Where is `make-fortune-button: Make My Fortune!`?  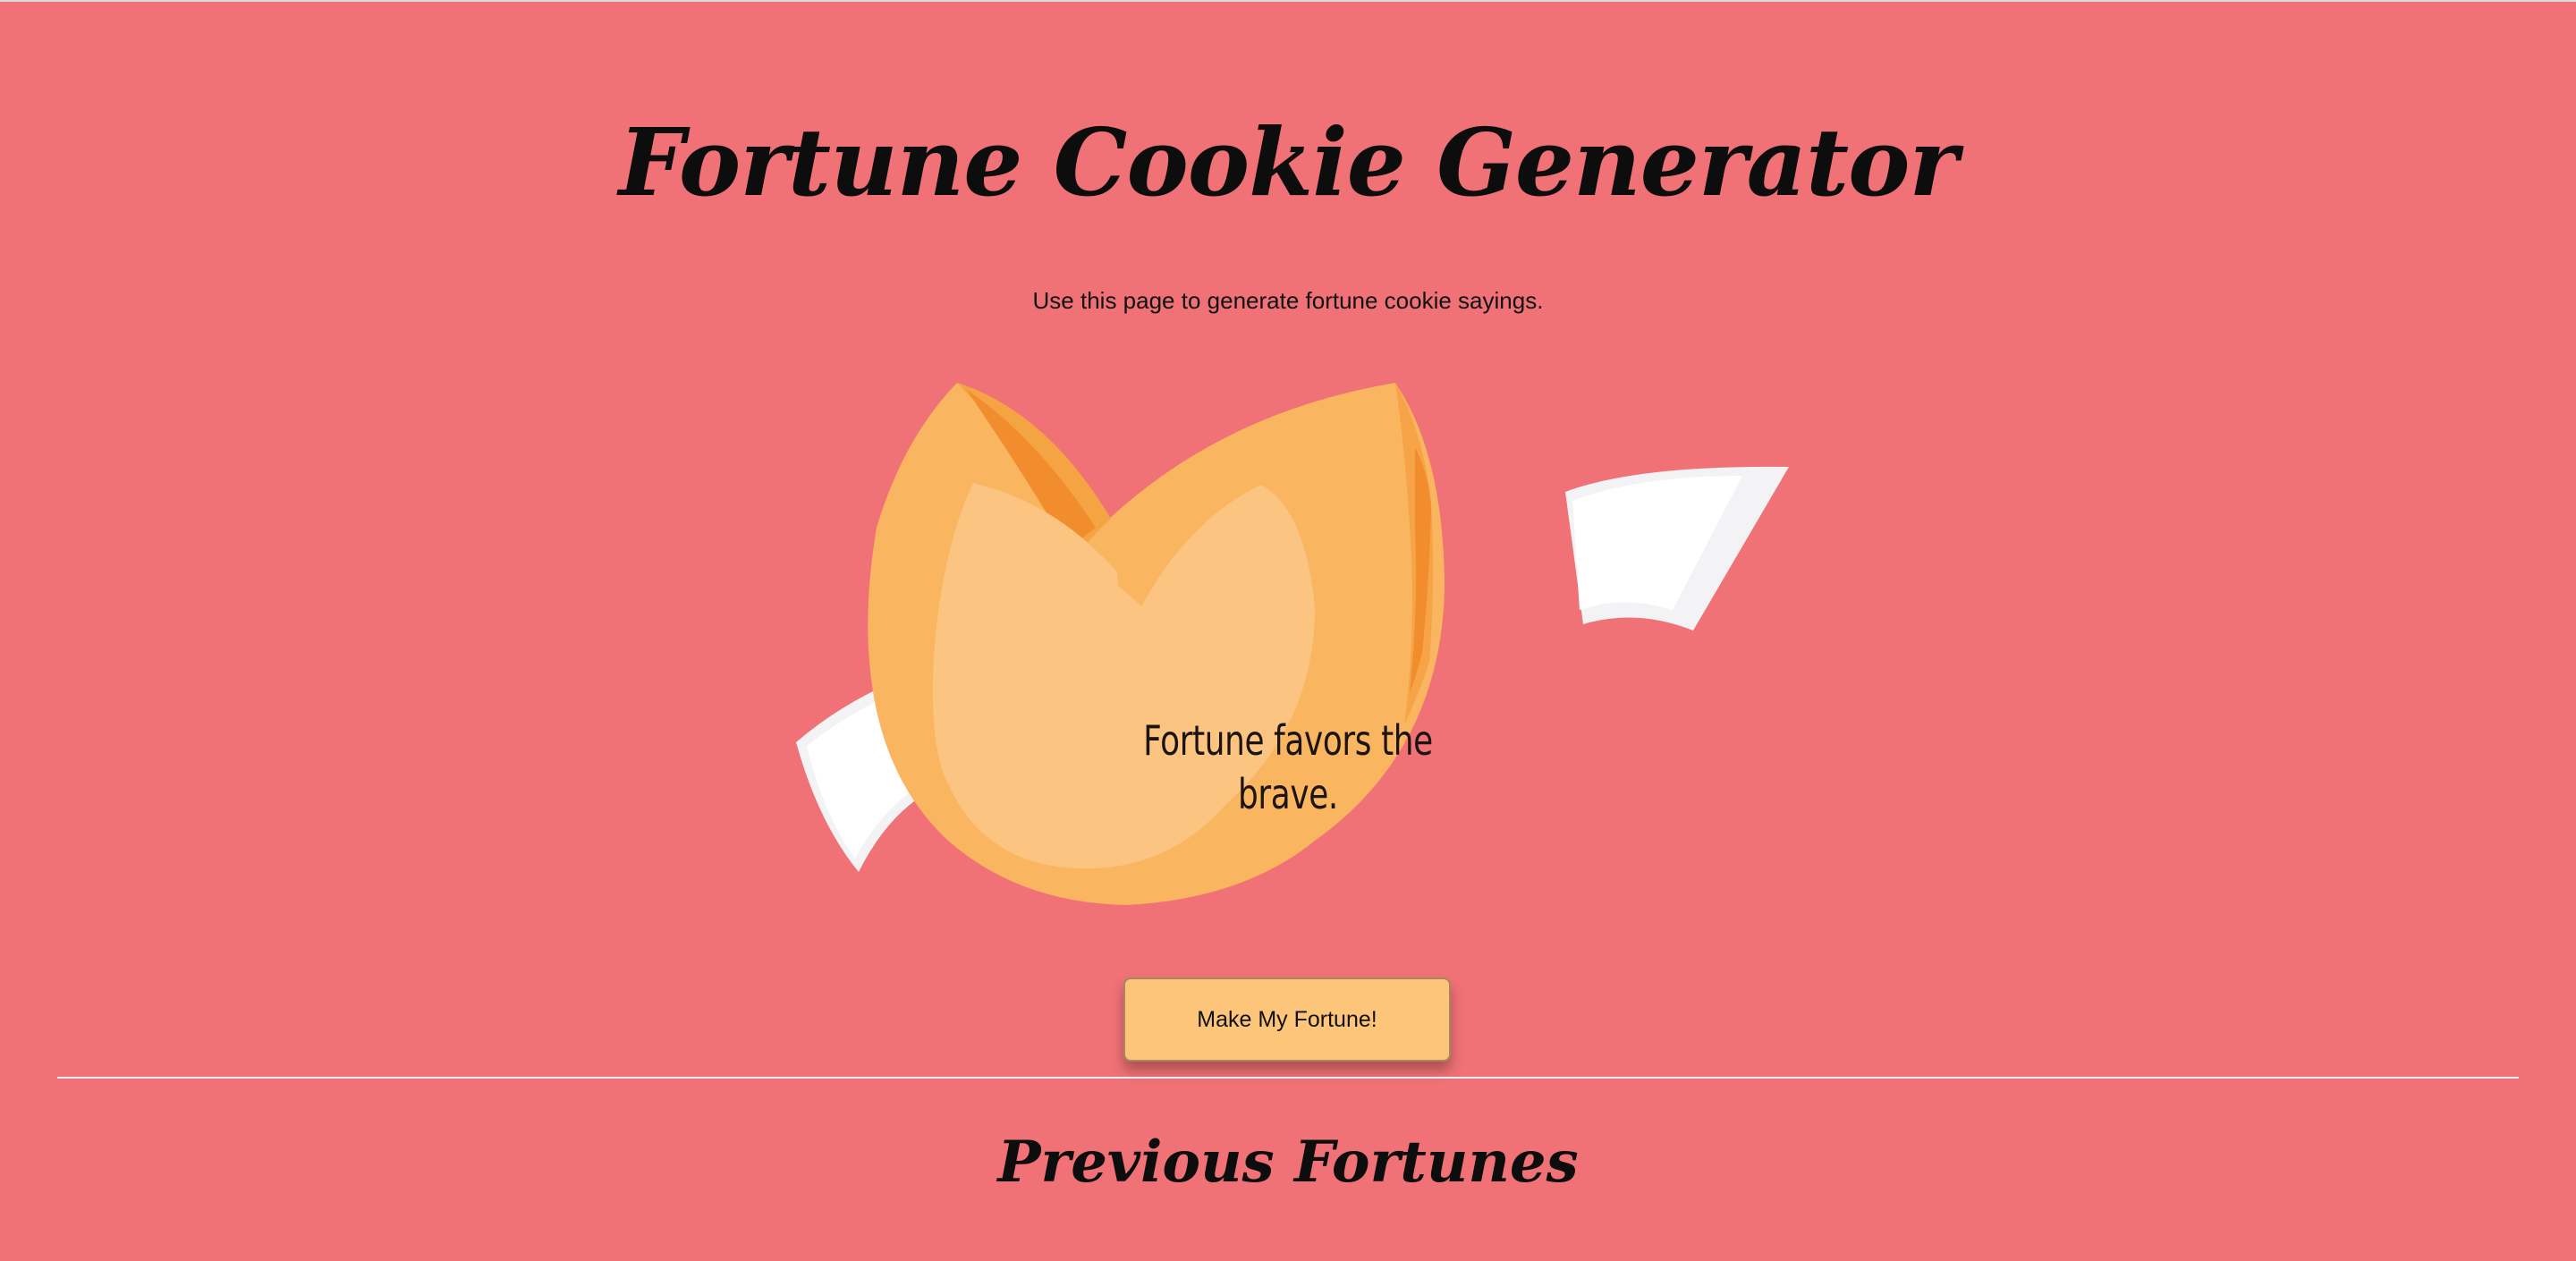
make-fortune-button: Make My Fortune! is located at coordinates (1287, 1019).